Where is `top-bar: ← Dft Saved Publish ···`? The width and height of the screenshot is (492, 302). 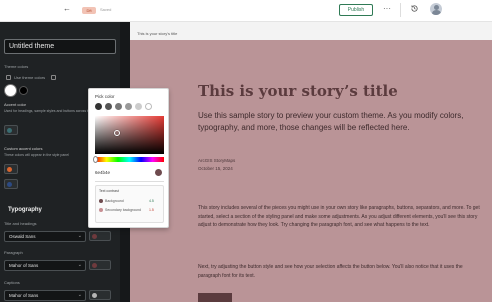
top-bar: ← Dft Saved Publish ··· is located at coordinates (246, 11).